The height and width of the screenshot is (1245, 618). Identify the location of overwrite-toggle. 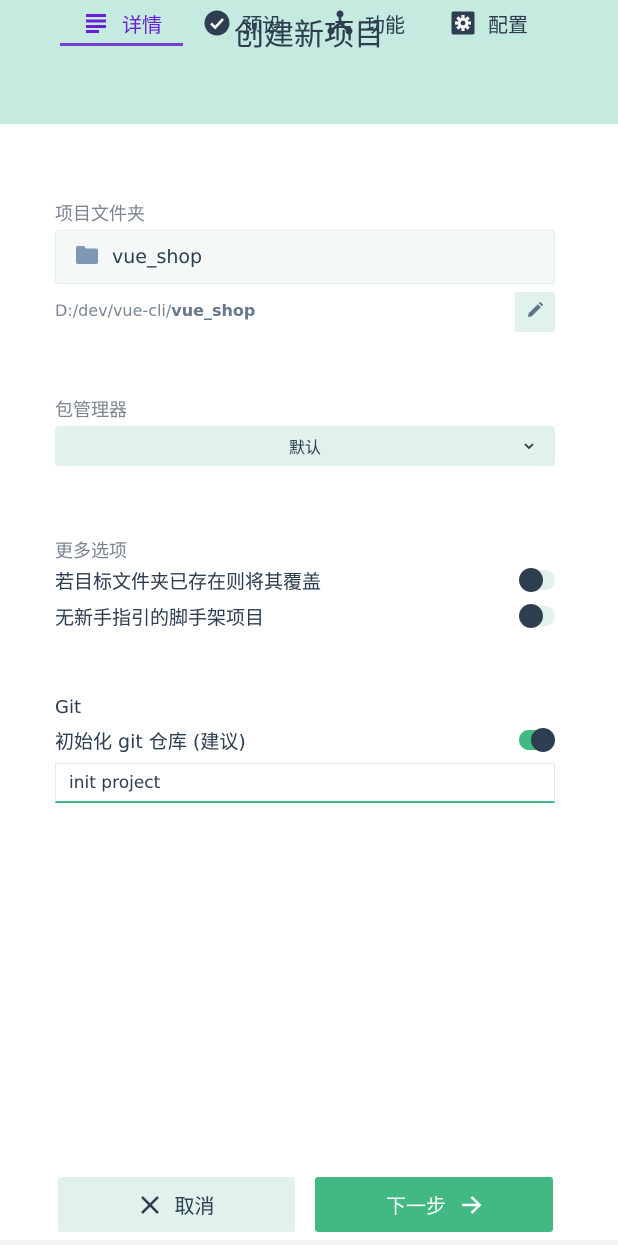
(537, 580).